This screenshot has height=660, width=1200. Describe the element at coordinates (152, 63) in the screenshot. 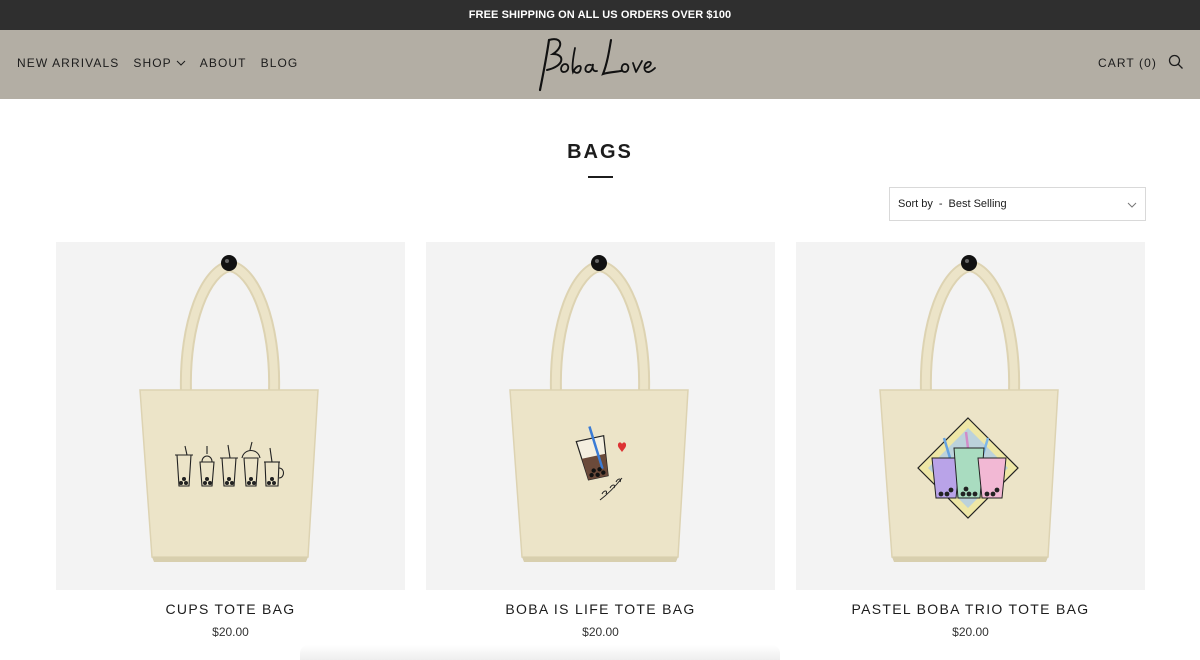

I see `nav-shop-label: SHOP` at that location.